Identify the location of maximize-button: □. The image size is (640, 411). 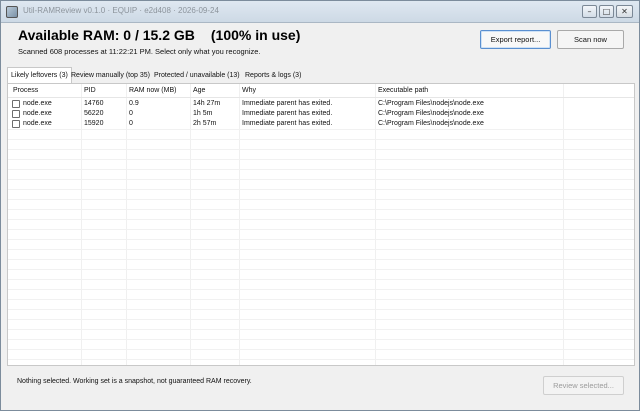
(606, 11).